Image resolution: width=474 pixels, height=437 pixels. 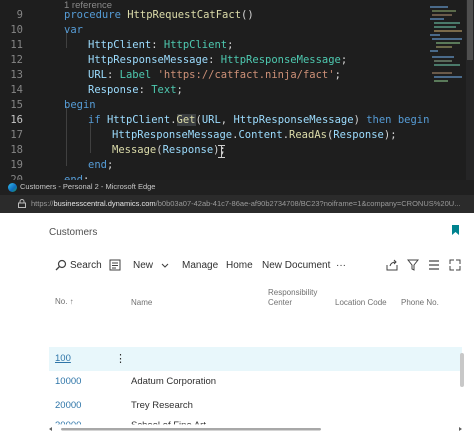 What do you see at coordinates (434, 265) in the screenshot?
I see `list-view-icon` at bounding box center [434, 265].